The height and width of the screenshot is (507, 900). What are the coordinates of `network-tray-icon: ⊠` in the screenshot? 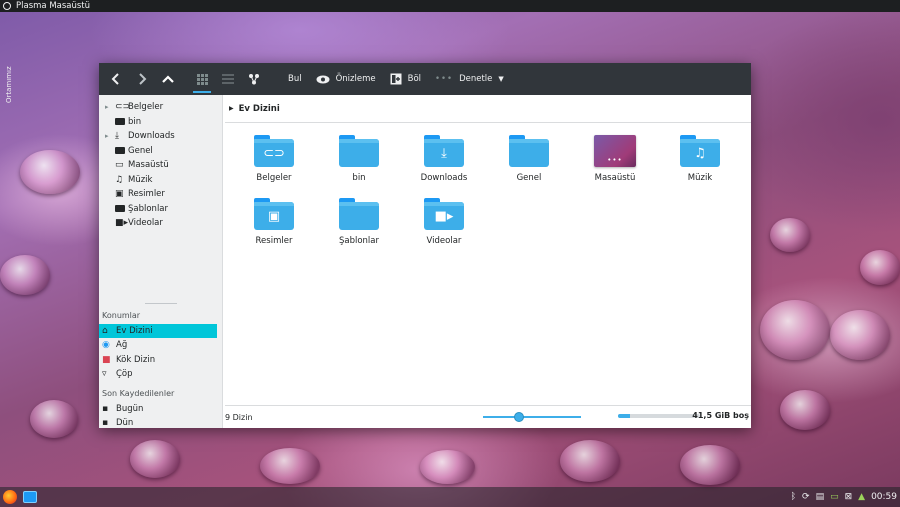 It's located at (849, 497).